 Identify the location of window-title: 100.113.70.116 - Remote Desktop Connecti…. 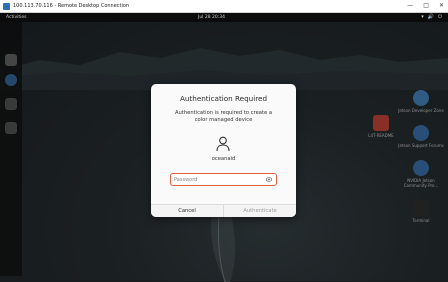
(71, 6).